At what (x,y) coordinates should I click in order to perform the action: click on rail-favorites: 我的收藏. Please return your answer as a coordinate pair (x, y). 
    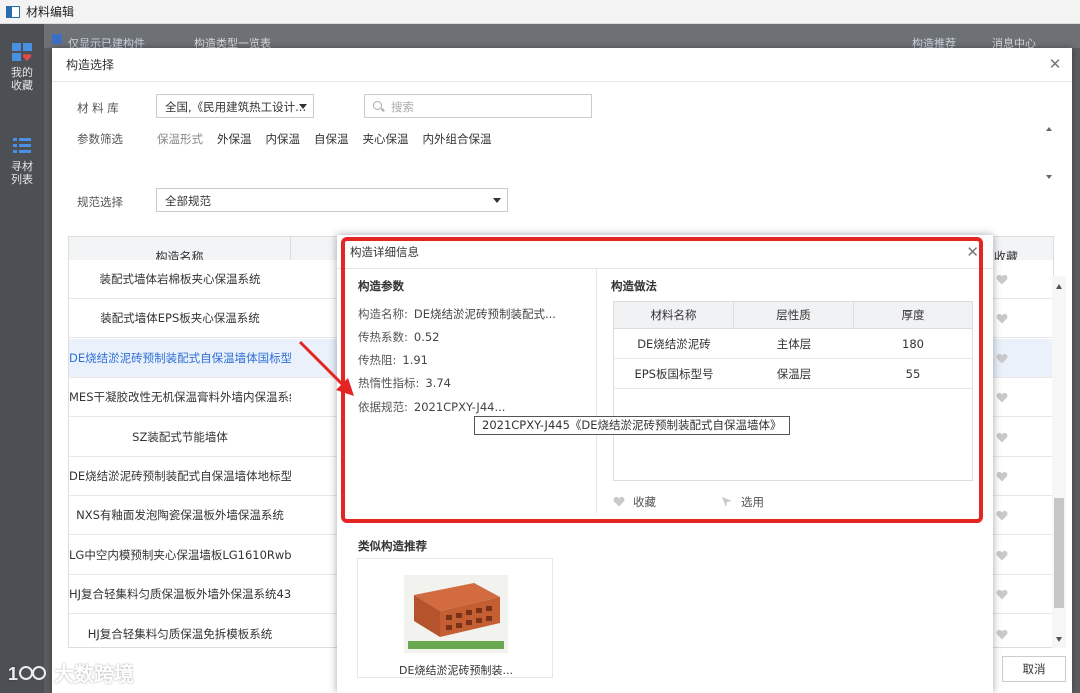
    Looking at the image, I should click on (22, 67).